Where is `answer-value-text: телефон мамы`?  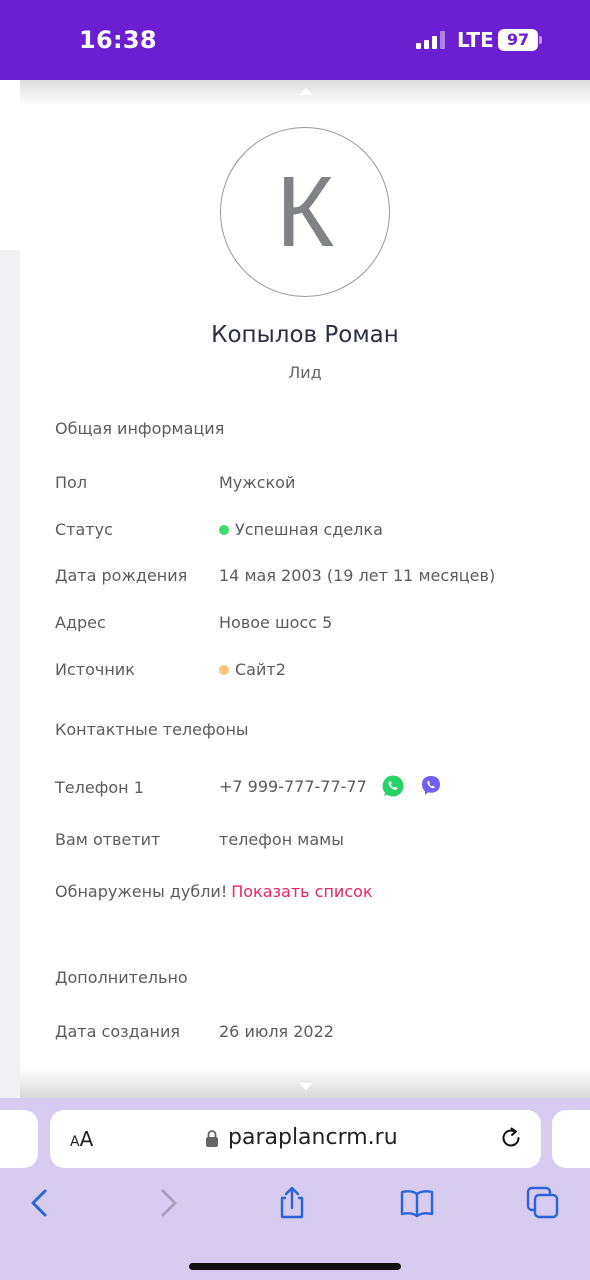
answer-value-text: телефон мамы is located at coordinates (281, 839).